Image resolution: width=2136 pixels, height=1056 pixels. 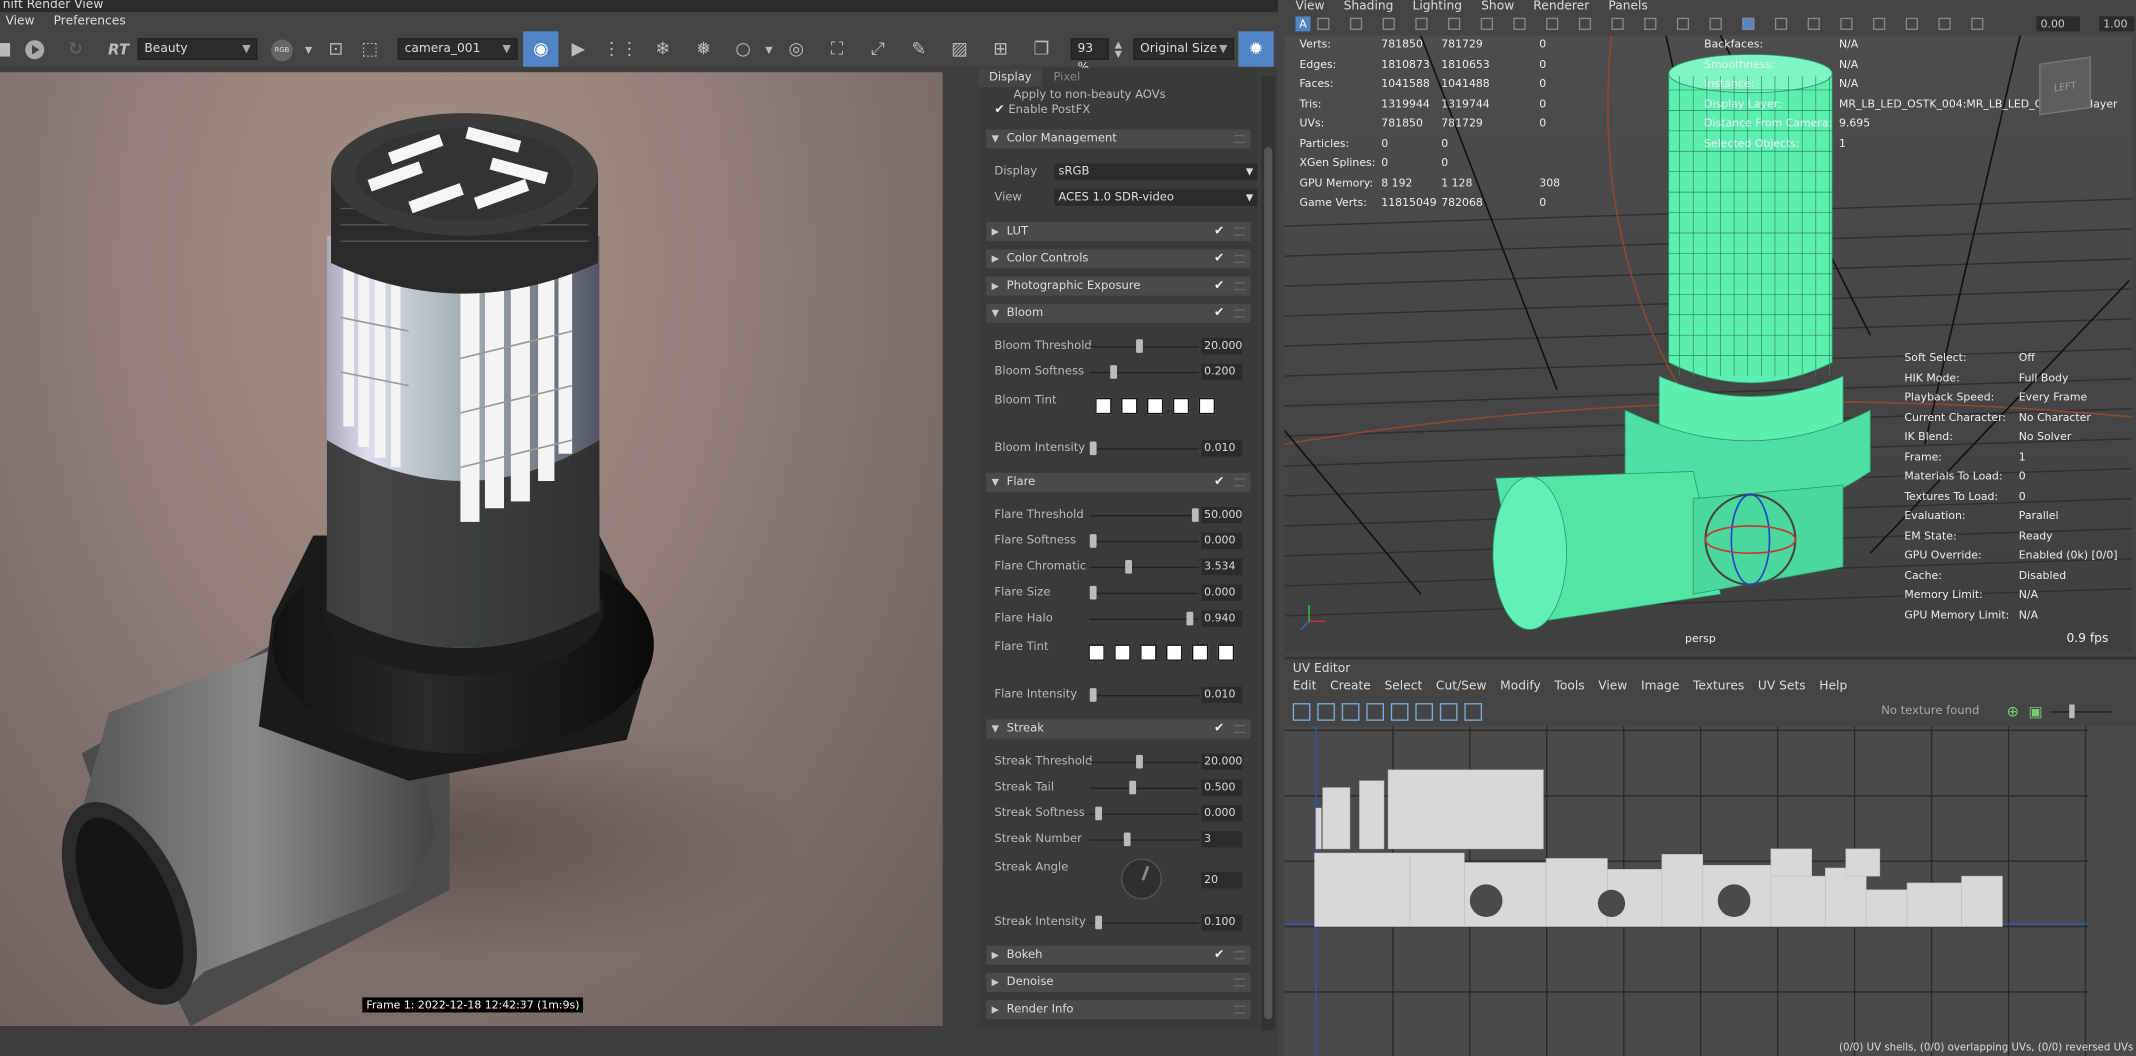 What do you see at coordinates (1222, 448) in the screenshot?
I see `bloom-intensity-value-field: 0.010` at bounding box center [1222, 448].